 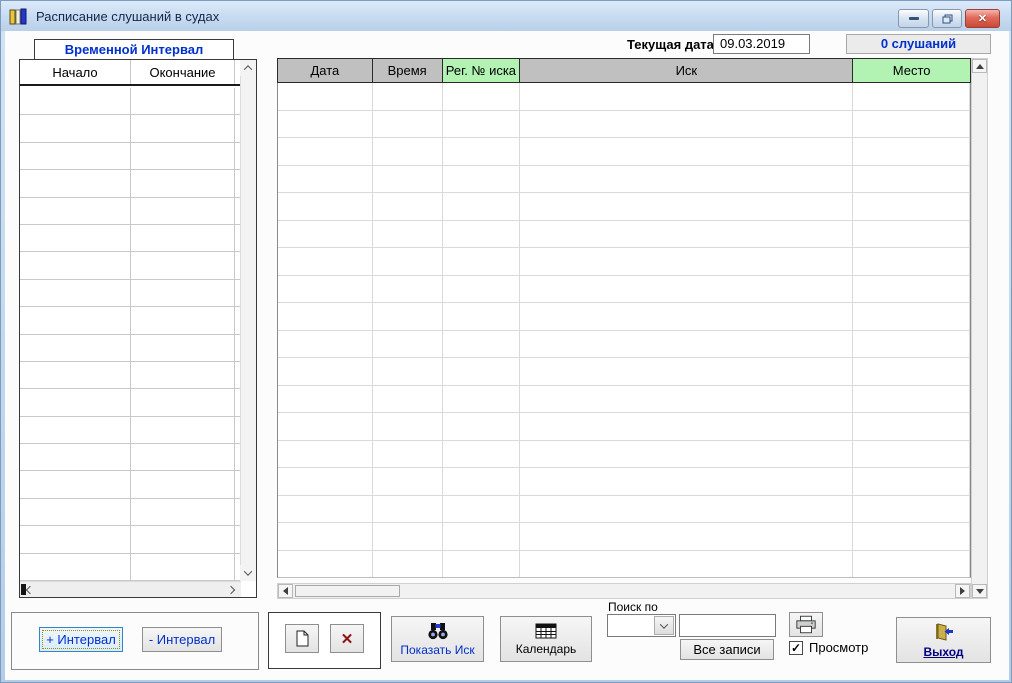 I want to click on search-input, so click(x=727, y=625).